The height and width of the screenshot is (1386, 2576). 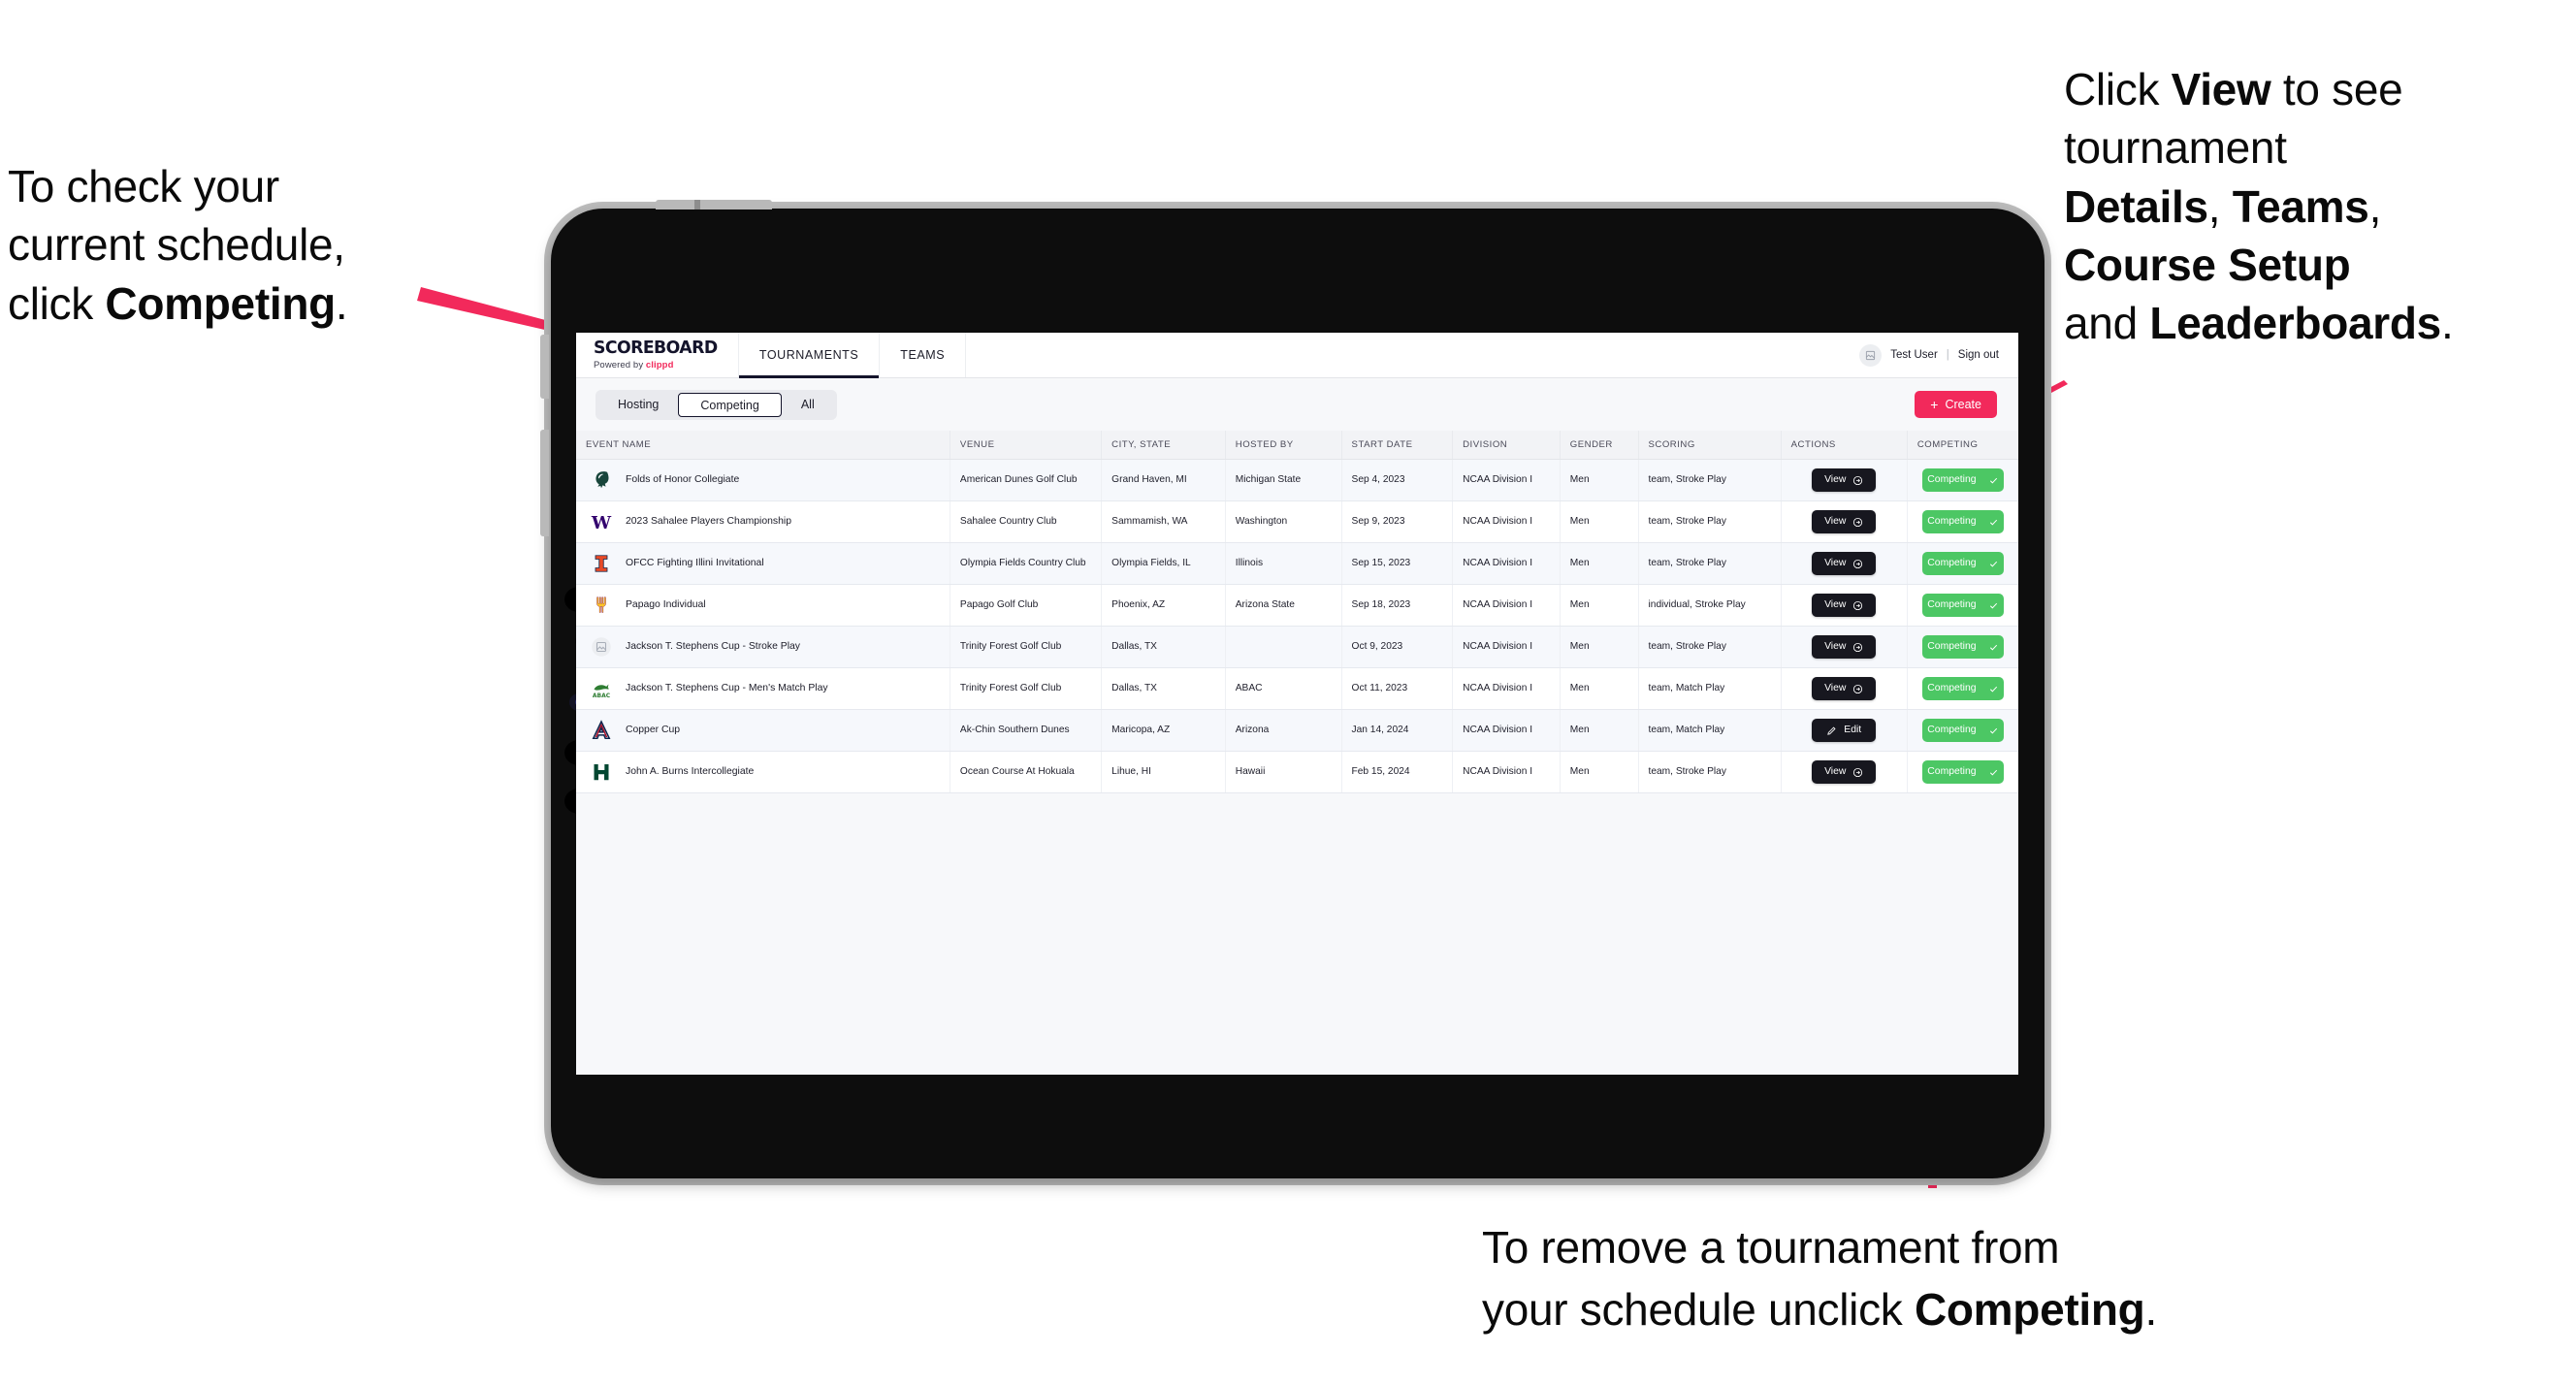 I want to click on cell-hosted-by: Arizona State, so click(x=1283, y=605).